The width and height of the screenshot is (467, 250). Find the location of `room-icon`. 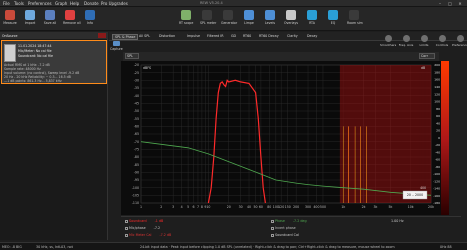

room-icon is located at coordinates (354, 15).